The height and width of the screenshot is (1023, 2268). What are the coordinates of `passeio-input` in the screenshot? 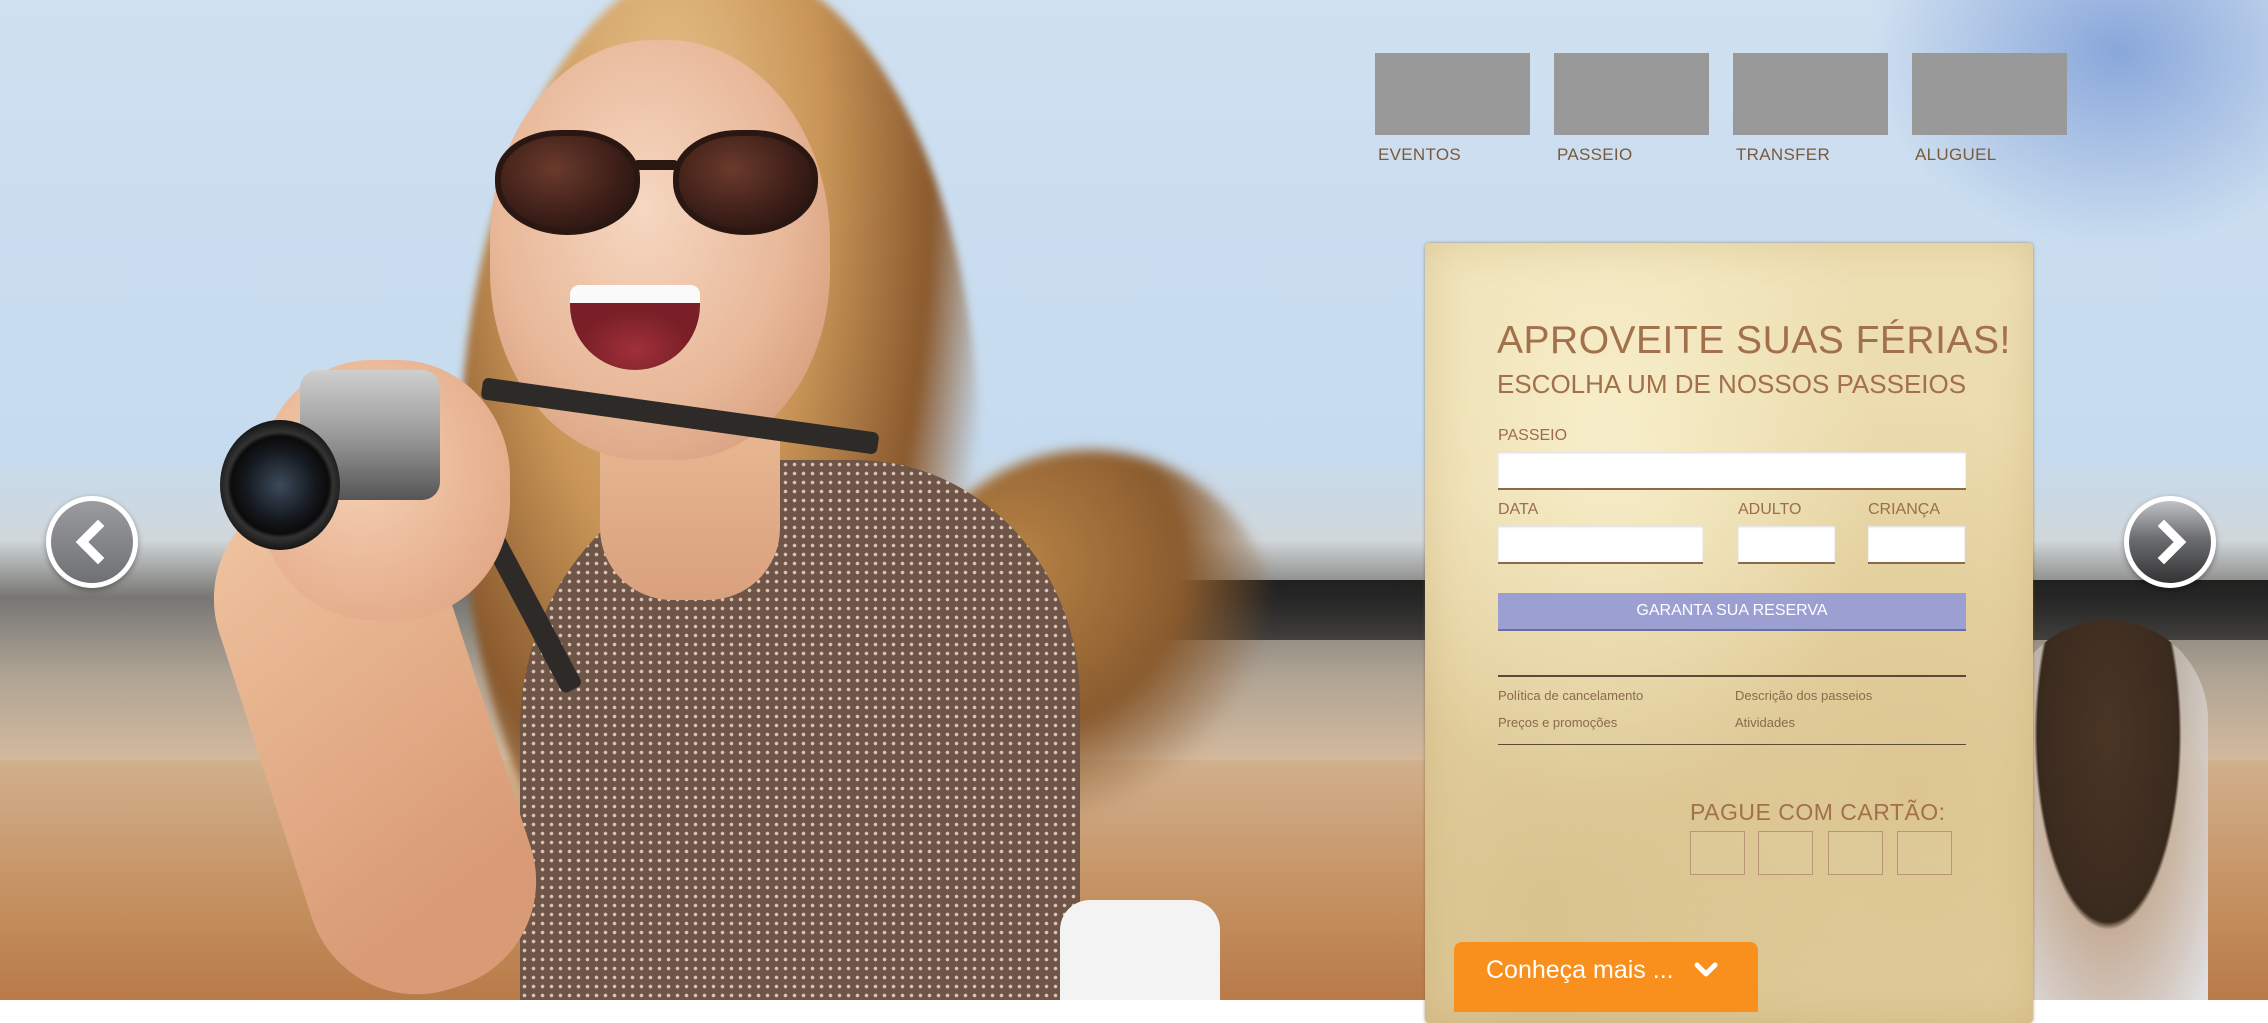 It's located at (1732, 471).